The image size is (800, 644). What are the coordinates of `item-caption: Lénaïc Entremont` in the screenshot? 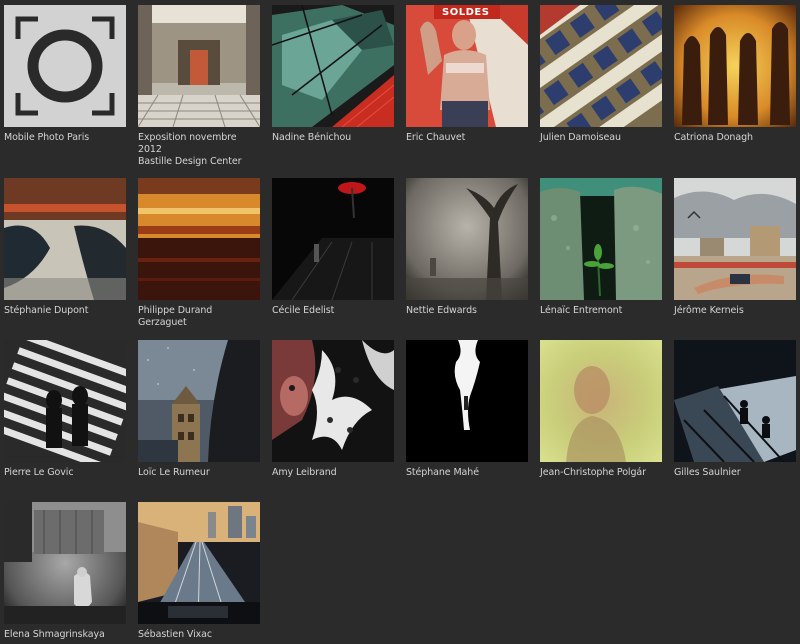 It's located at (581, 310).